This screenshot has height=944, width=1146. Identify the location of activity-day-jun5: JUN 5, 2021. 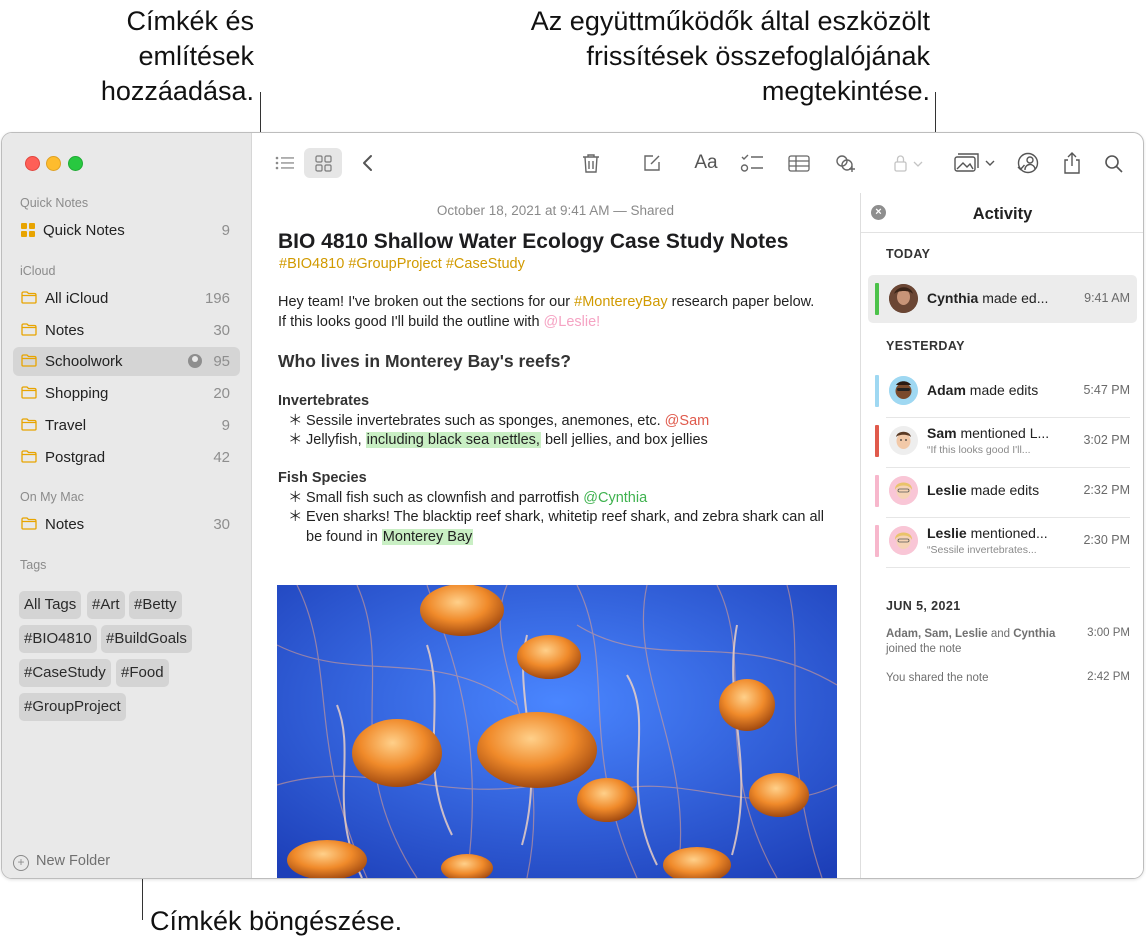
(923, 606).